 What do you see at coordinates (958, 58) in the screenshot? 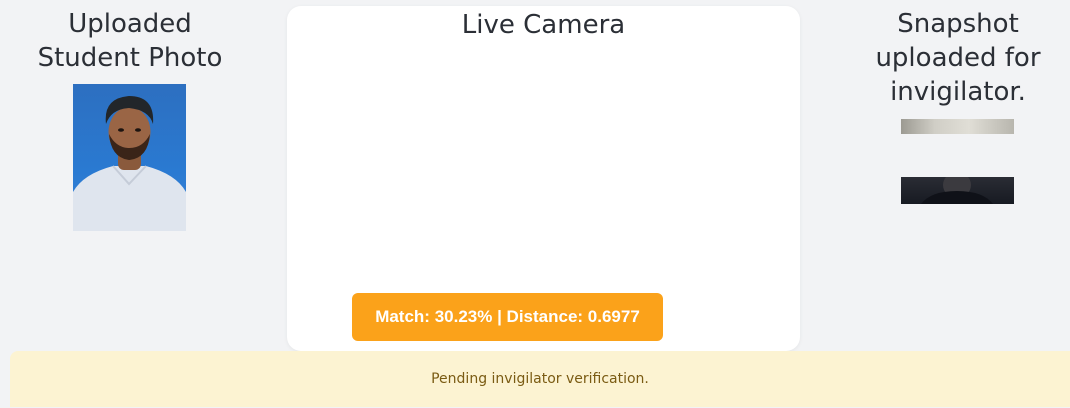
I see `snapshot-title: Snapshot uploaded for invigilator.` at bounding box center [958, 58].